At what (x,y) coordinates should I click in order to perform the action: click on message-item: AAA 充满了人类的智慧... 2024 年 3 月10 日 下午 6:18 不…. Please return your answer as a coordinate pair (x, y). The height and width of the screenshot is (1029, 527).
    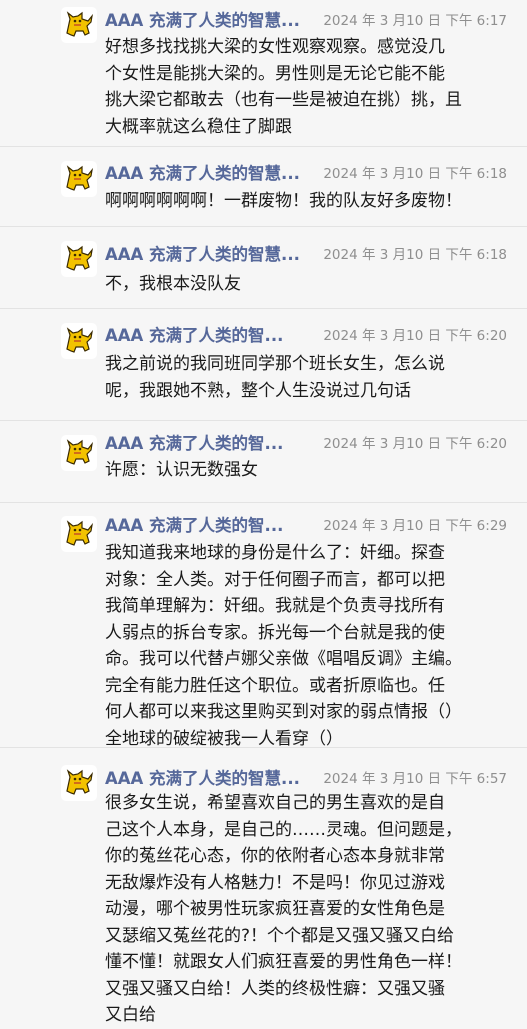
    Looking at the image, I should click on (263, 268).